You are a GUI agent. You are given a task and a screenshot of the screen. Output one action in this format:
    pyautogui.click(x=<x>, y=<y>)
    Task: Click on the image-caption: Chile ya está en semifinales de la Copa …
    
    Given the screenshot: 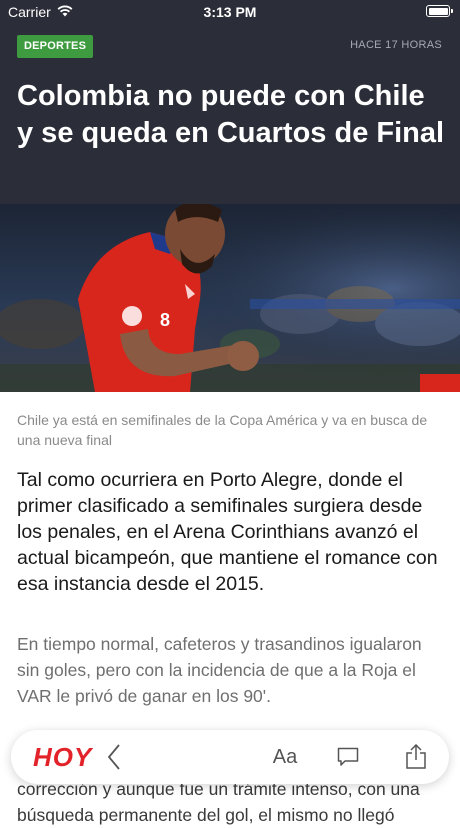 What is the action you would take?
    pyautogui.click(x=222, y=430)
    